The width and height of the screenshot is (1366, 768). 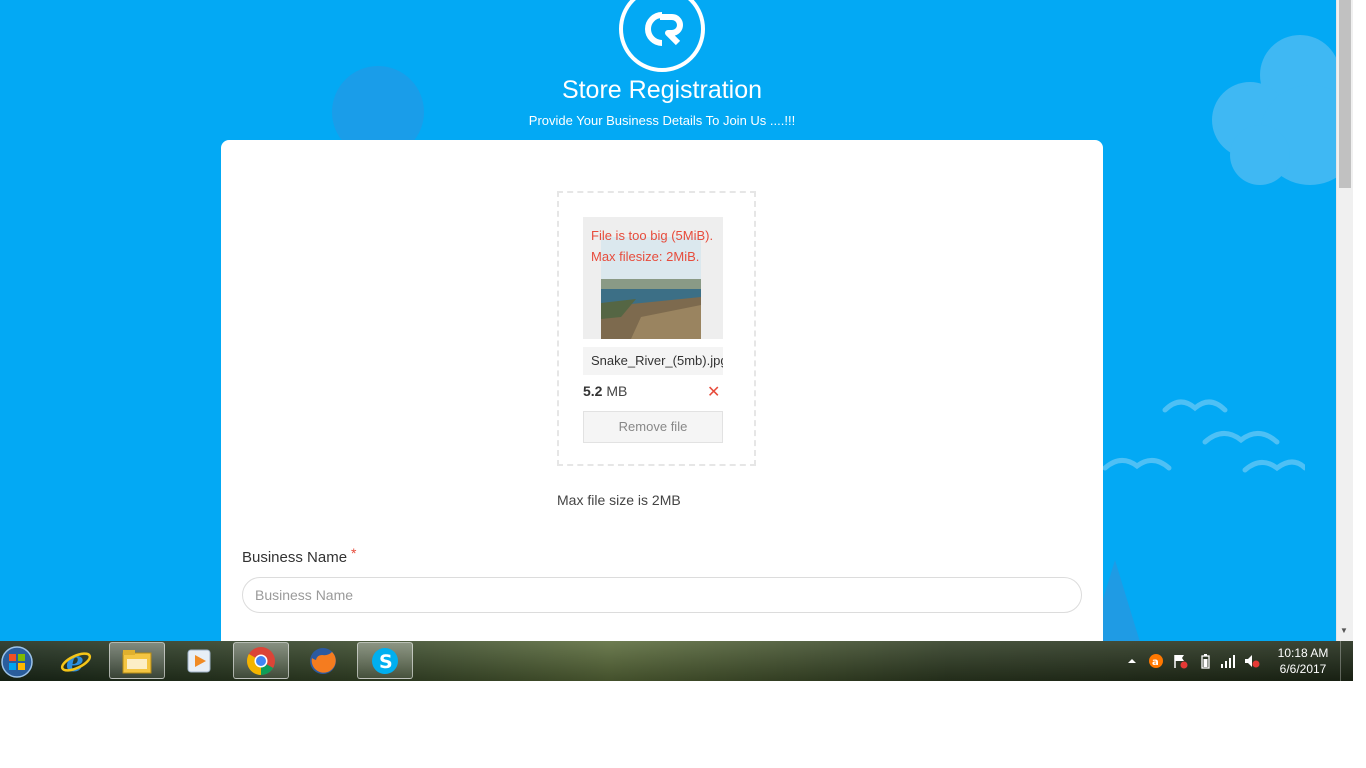 What do you see at coordinates (295, 557) in the screenshot?
I see `business-name-label-text: Business Name` at bounding box center [295, 557].